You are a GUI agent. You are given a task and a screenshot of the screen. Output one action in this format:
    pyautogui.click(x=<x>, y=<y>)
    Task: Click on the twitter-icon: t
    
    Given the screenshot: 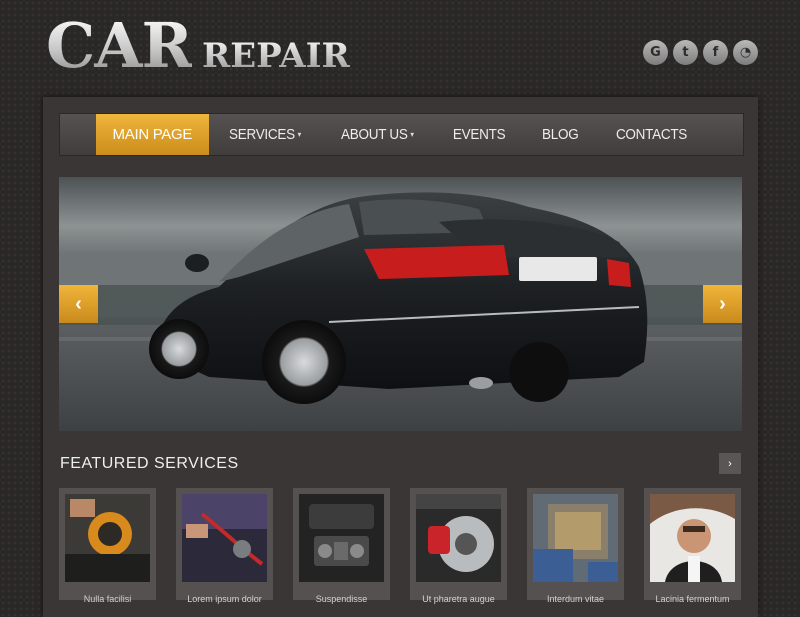 What is the action you would take?
    pyautogui.click(x=685, y=52)
    